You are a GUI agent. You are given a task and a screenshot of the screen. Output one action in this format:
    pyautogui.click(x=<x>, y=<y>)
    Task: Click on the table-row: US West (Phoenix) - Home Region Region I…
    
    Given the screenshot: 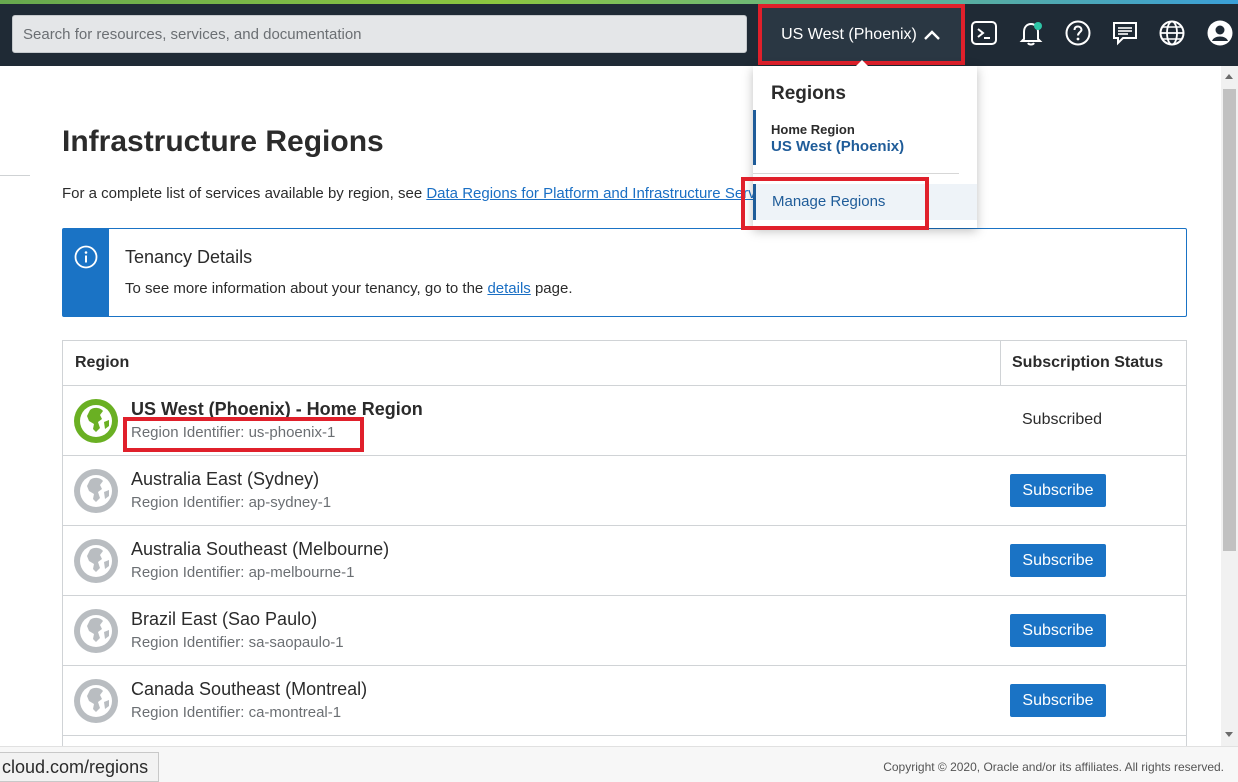 What is the action you would take?
    pyautogui.click(x=624, y=421)
    